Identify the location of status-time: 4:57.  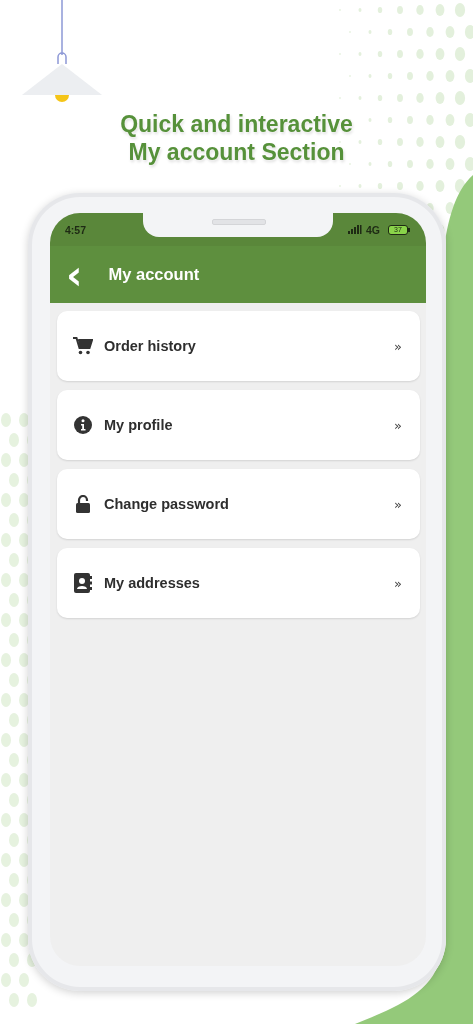
(75, 229).